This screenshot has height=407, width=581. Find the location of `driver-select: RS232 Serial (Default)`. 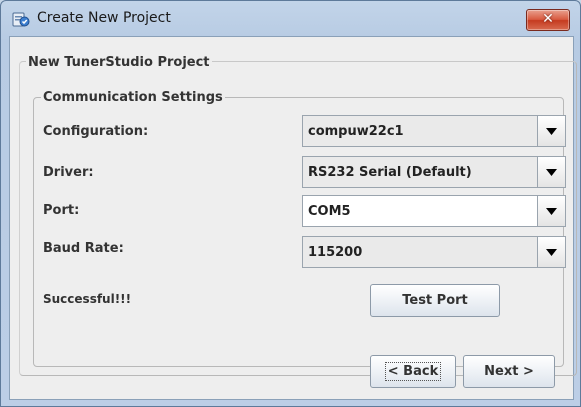

driver-select: RS232 Serial (Default) is located at coordinates (434, 172).